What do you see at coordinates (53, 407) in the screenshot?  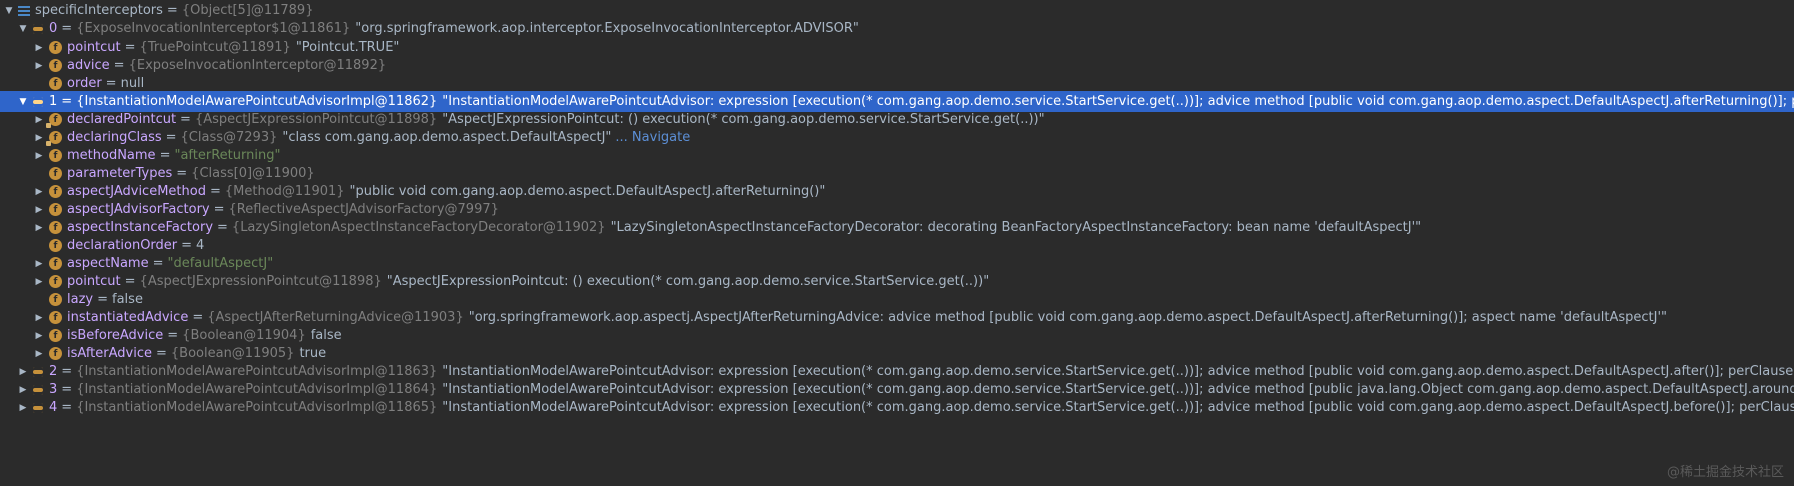 I see `element-index: 4` at bounding box center [53, 407].